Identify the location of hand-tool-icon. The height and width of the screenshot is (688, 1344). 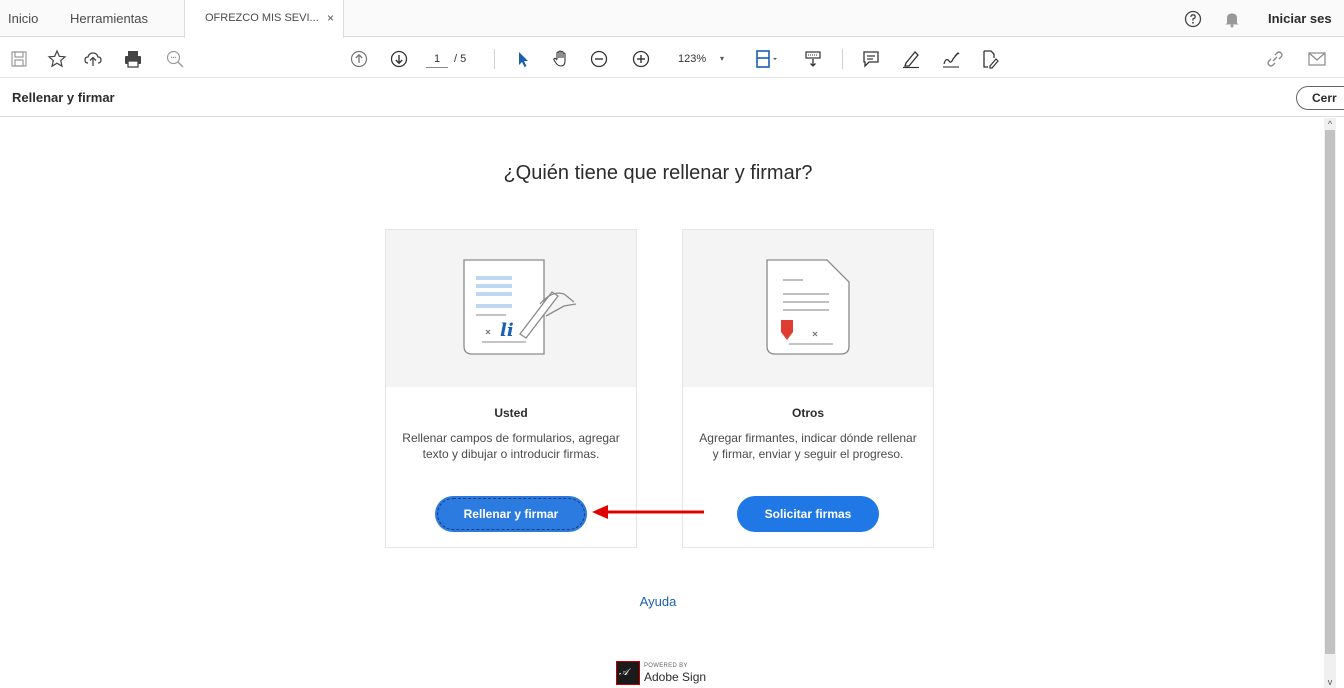
(561, 59).